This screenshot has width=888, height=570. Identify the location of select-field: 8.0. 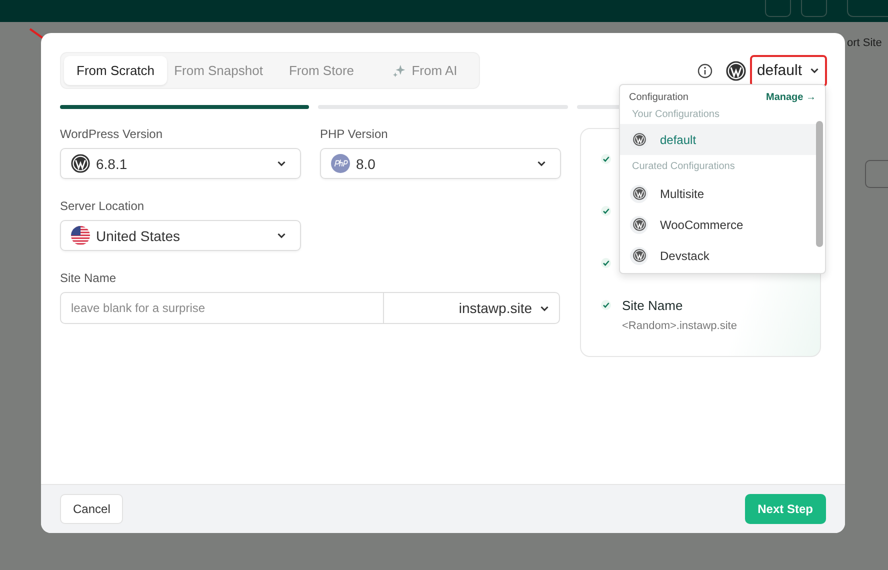
(440, 163).